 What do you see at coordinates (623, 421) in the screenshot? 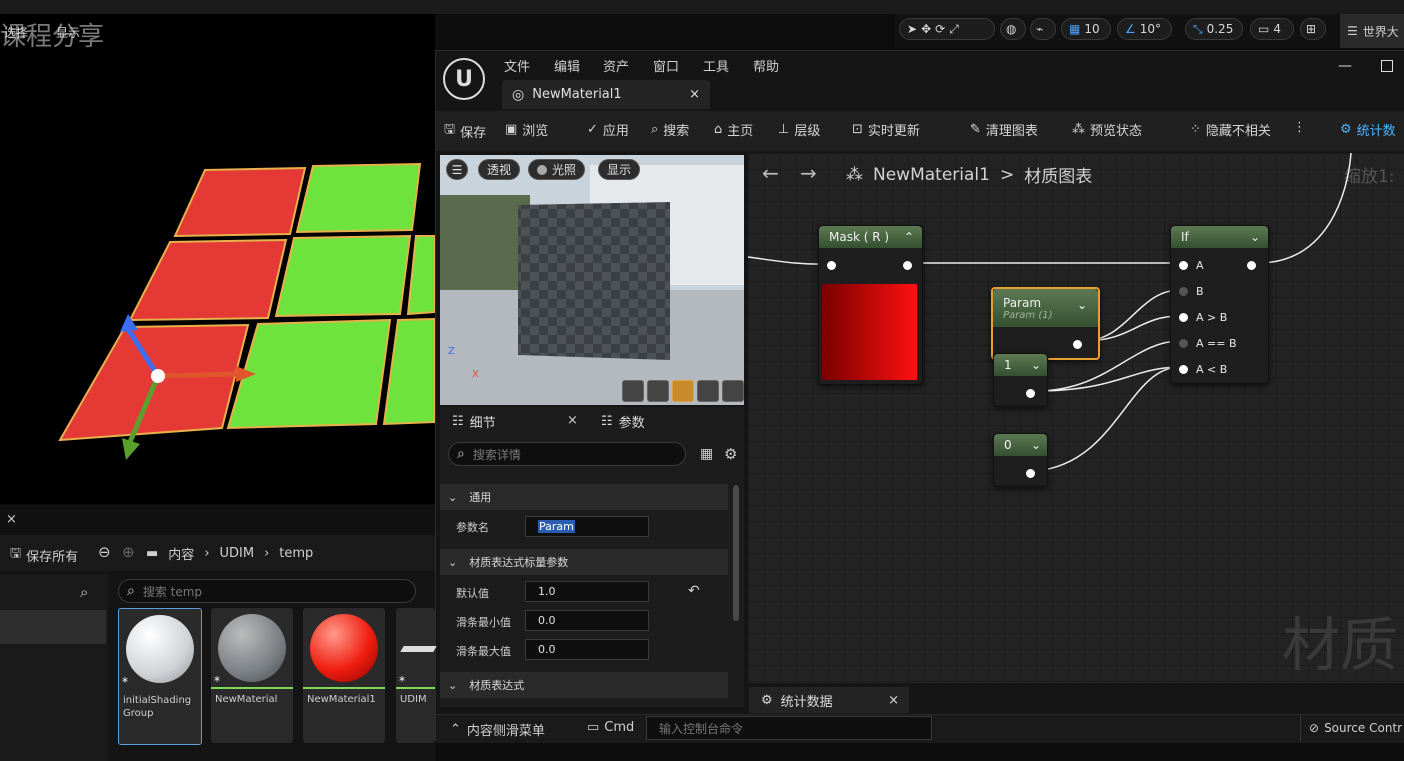
I see `tab-parameters: ☷ 参数` at bounding box center [623, 421].